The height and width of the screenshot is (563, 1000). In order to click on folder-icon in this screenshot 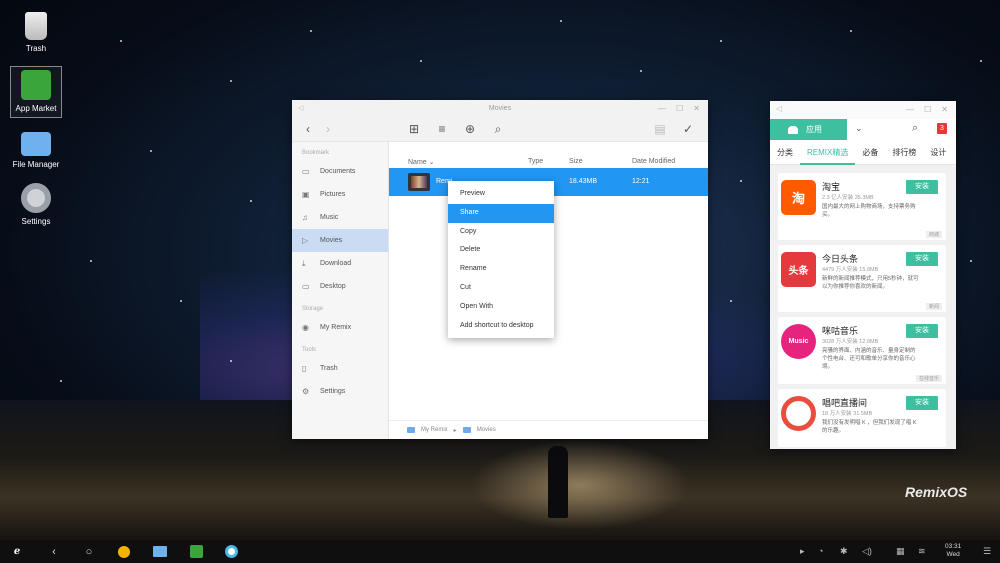, I will do `click(411, 430)`.